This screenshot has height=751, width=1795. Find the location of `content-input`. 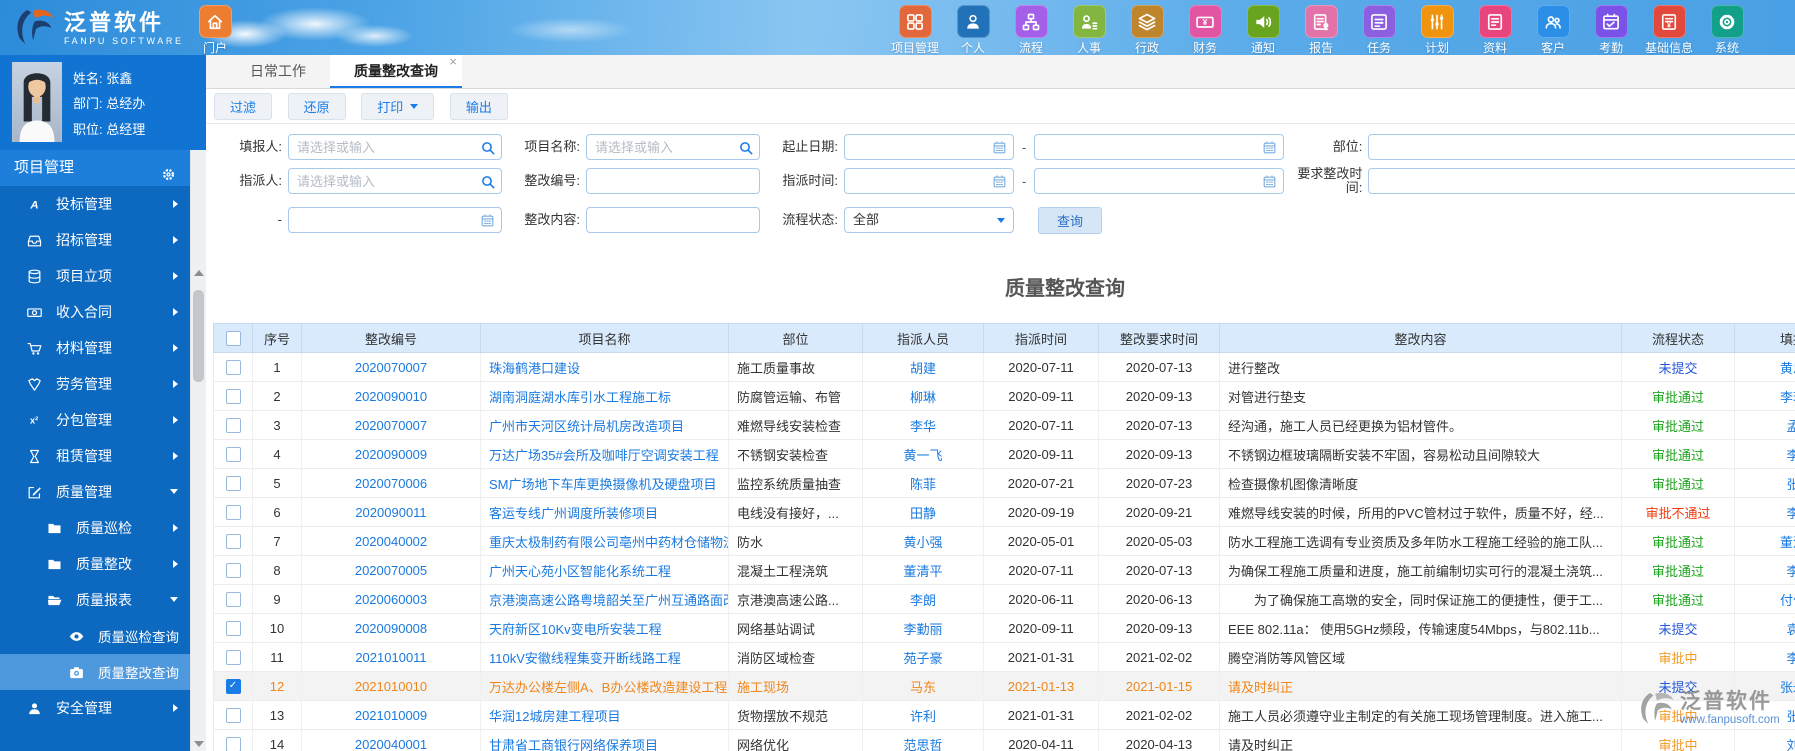

content-input is located at coordinates (673, 220).